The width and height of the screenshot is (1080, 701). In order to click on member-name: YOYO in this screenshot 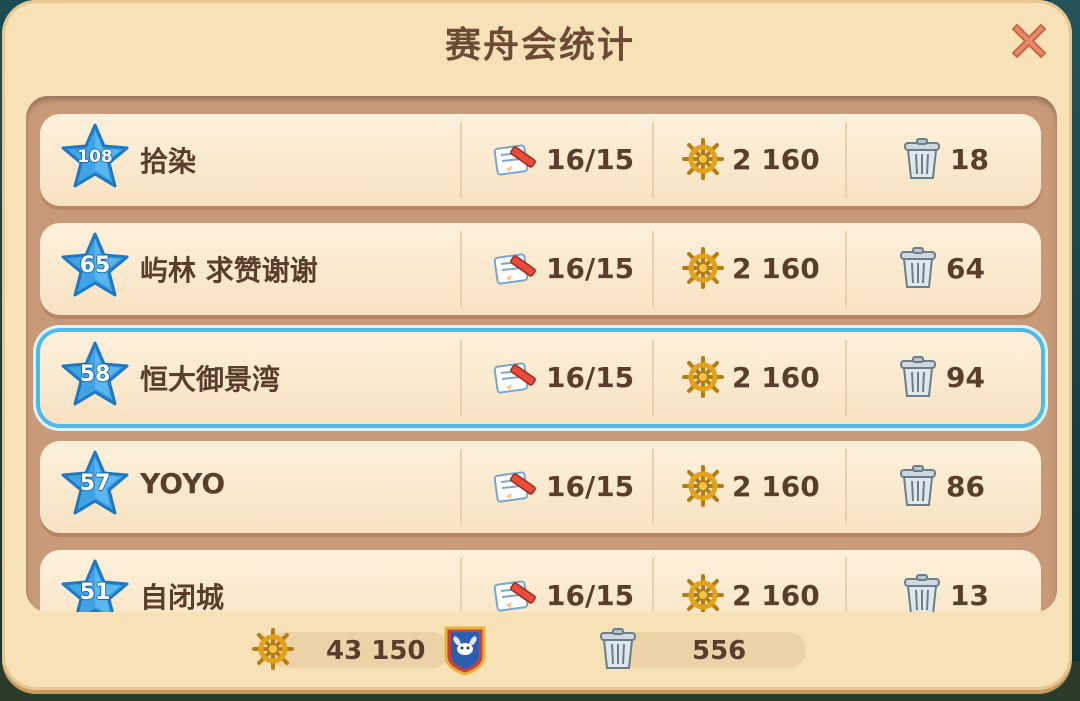, I will do `click(183, 483)`.